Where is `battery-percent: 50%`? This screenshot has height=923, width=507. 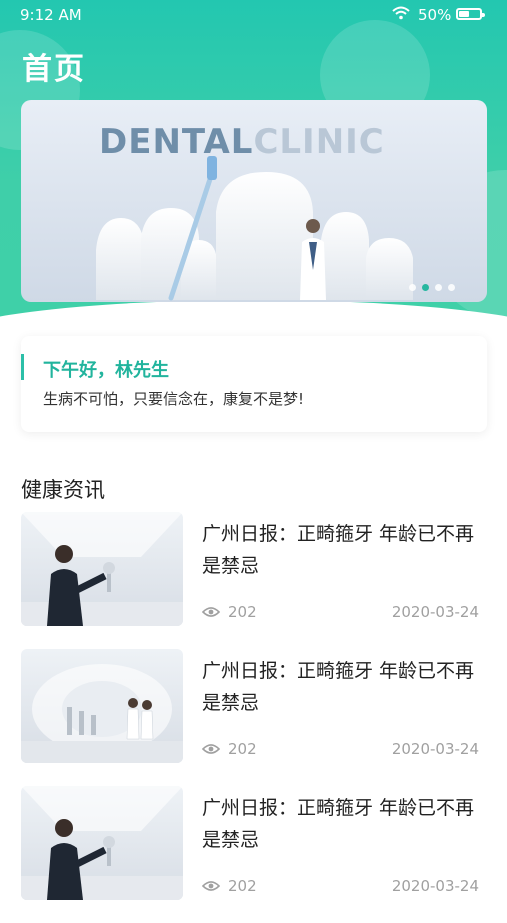
battery-percent: 50% is located at coordinates (435, 15).